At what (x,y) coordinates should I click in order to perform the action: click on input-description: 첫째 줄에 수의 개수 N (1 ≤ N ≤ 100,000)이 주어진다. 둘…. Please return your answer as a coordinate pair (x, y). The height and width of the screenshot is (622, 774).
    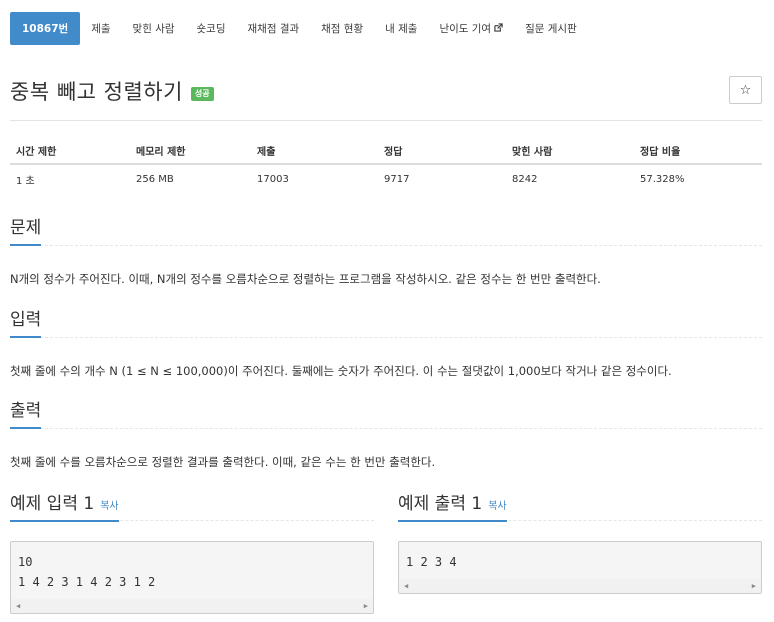
    Looking at the image, I should click on (341, 371).